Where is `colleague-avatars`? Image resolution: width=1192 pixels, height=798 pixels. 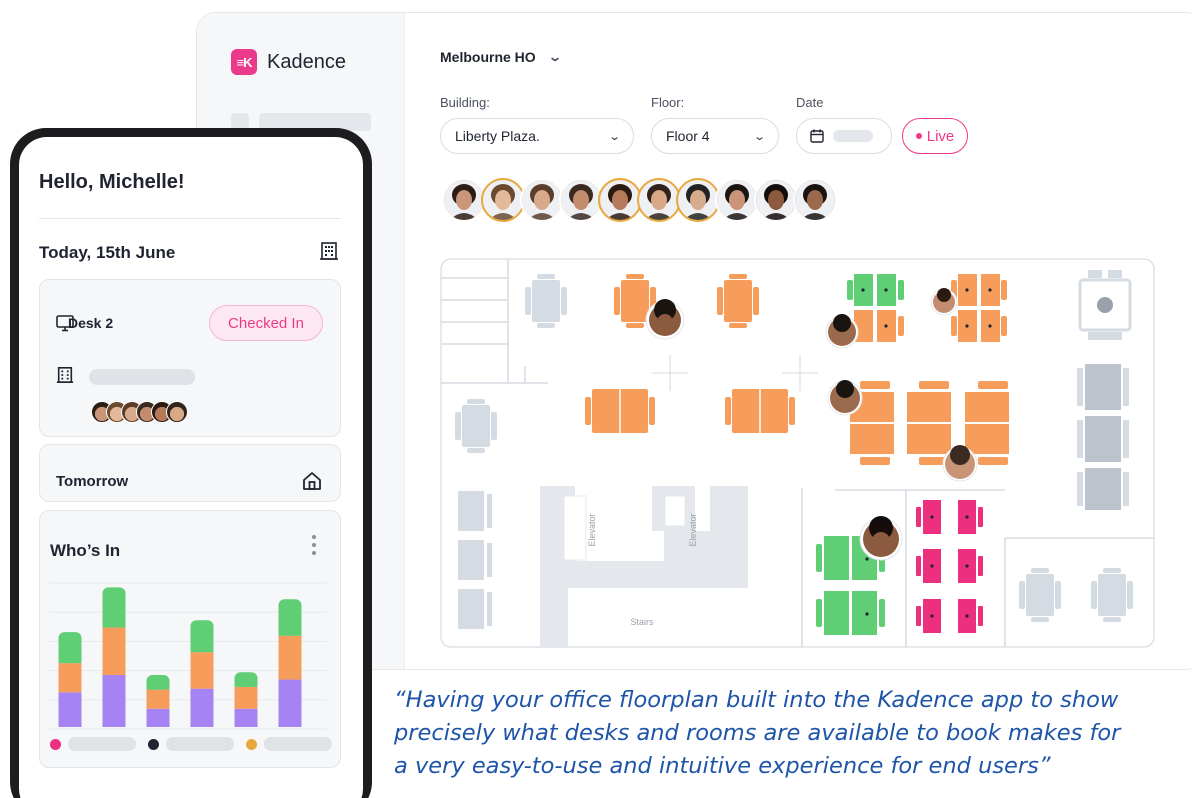 colleague-avatars is located at coordinates (139, 412).